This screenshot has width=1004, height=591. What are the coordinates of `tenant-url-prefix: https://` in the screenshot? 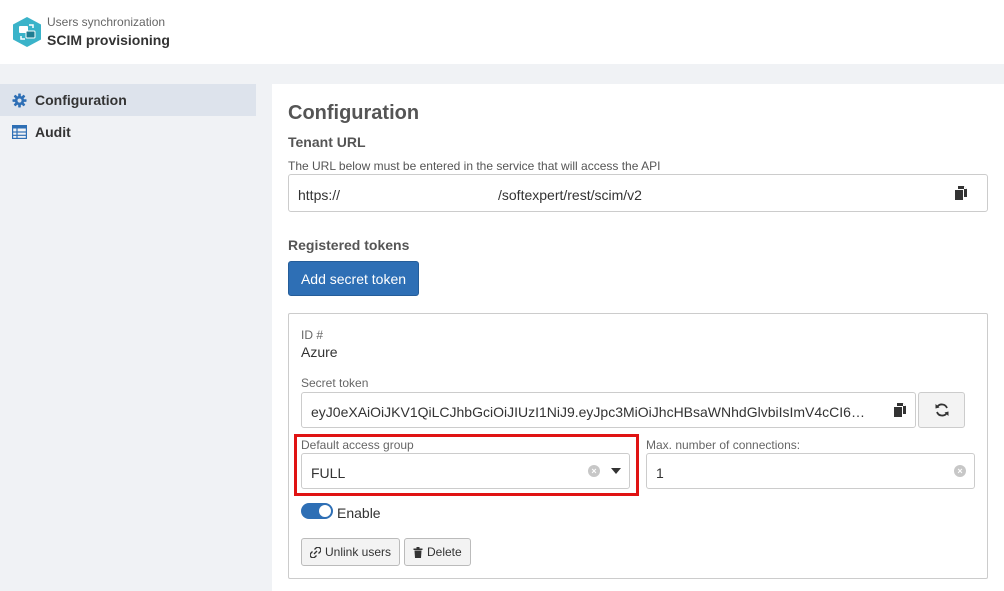 It's located at (319, 195).